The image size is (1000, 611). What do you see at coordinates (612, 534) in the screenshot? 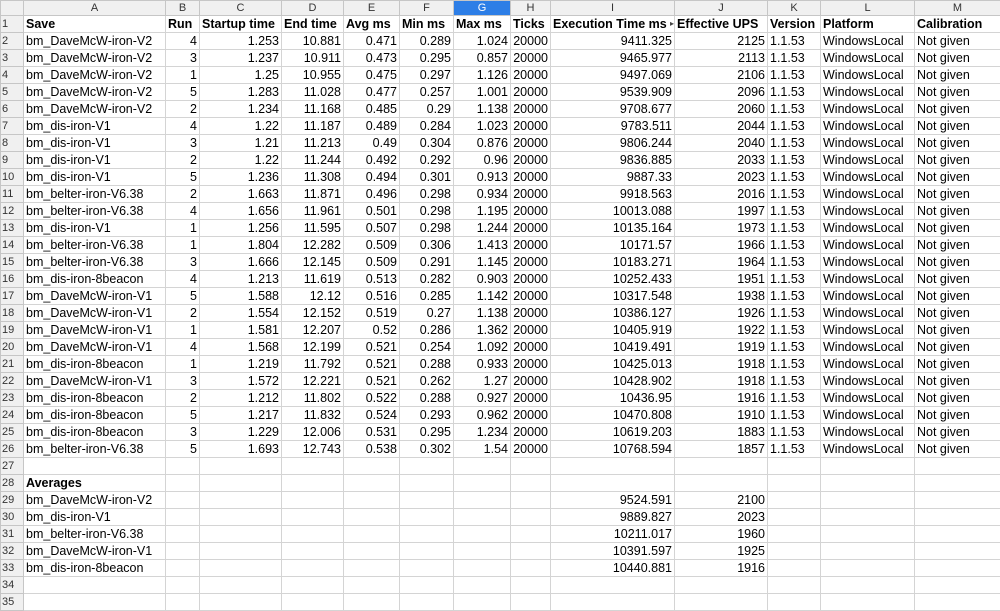
I see `averages-exec-time-cell: 10211.017` at bounding box center [612, 534].